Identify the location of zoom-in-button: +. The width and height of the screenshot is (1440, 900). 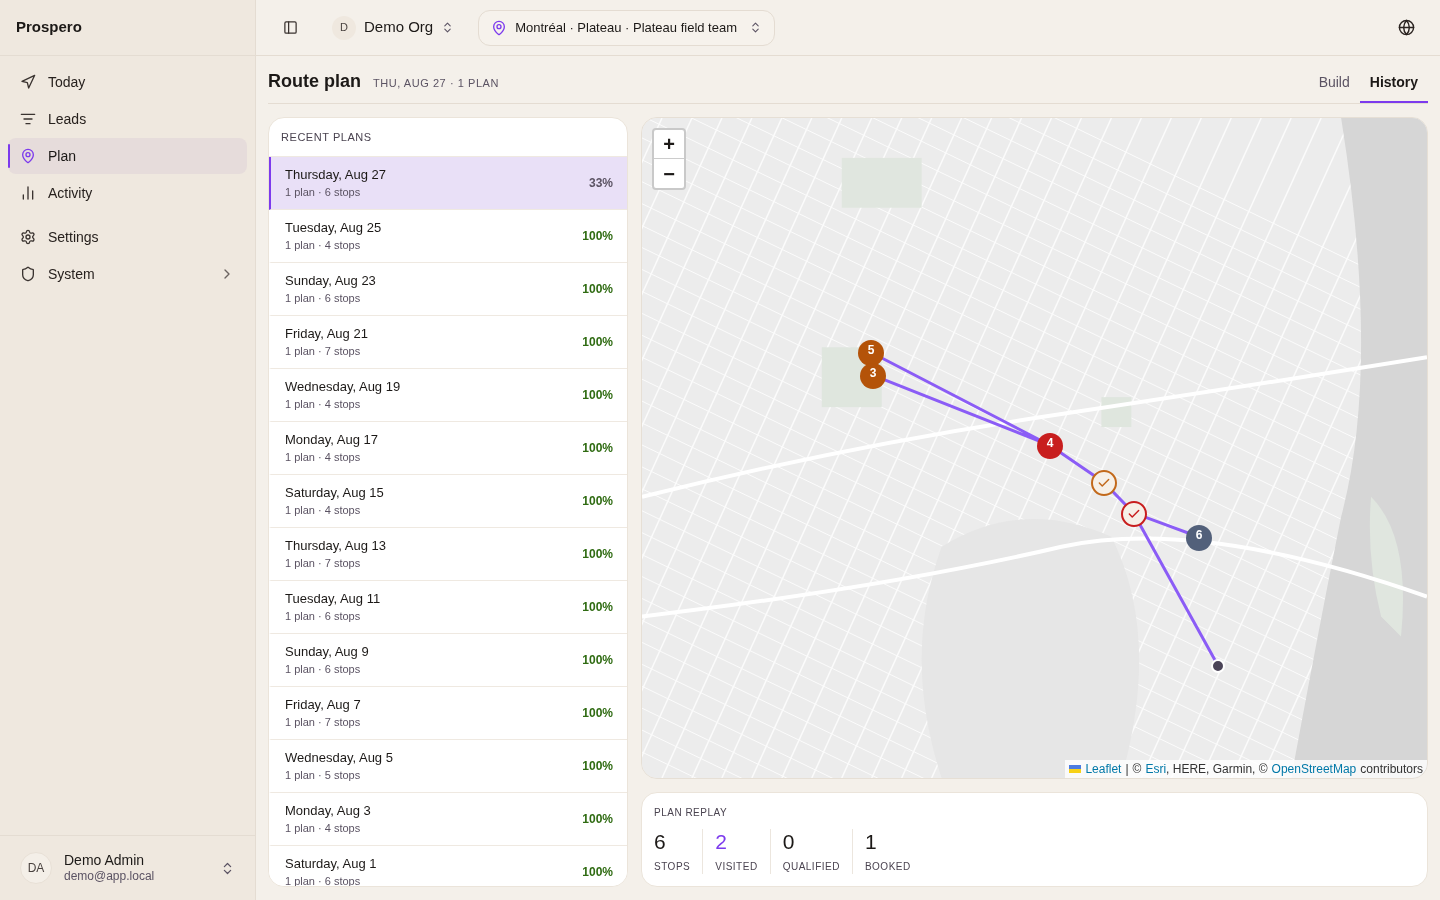
(669, 144).